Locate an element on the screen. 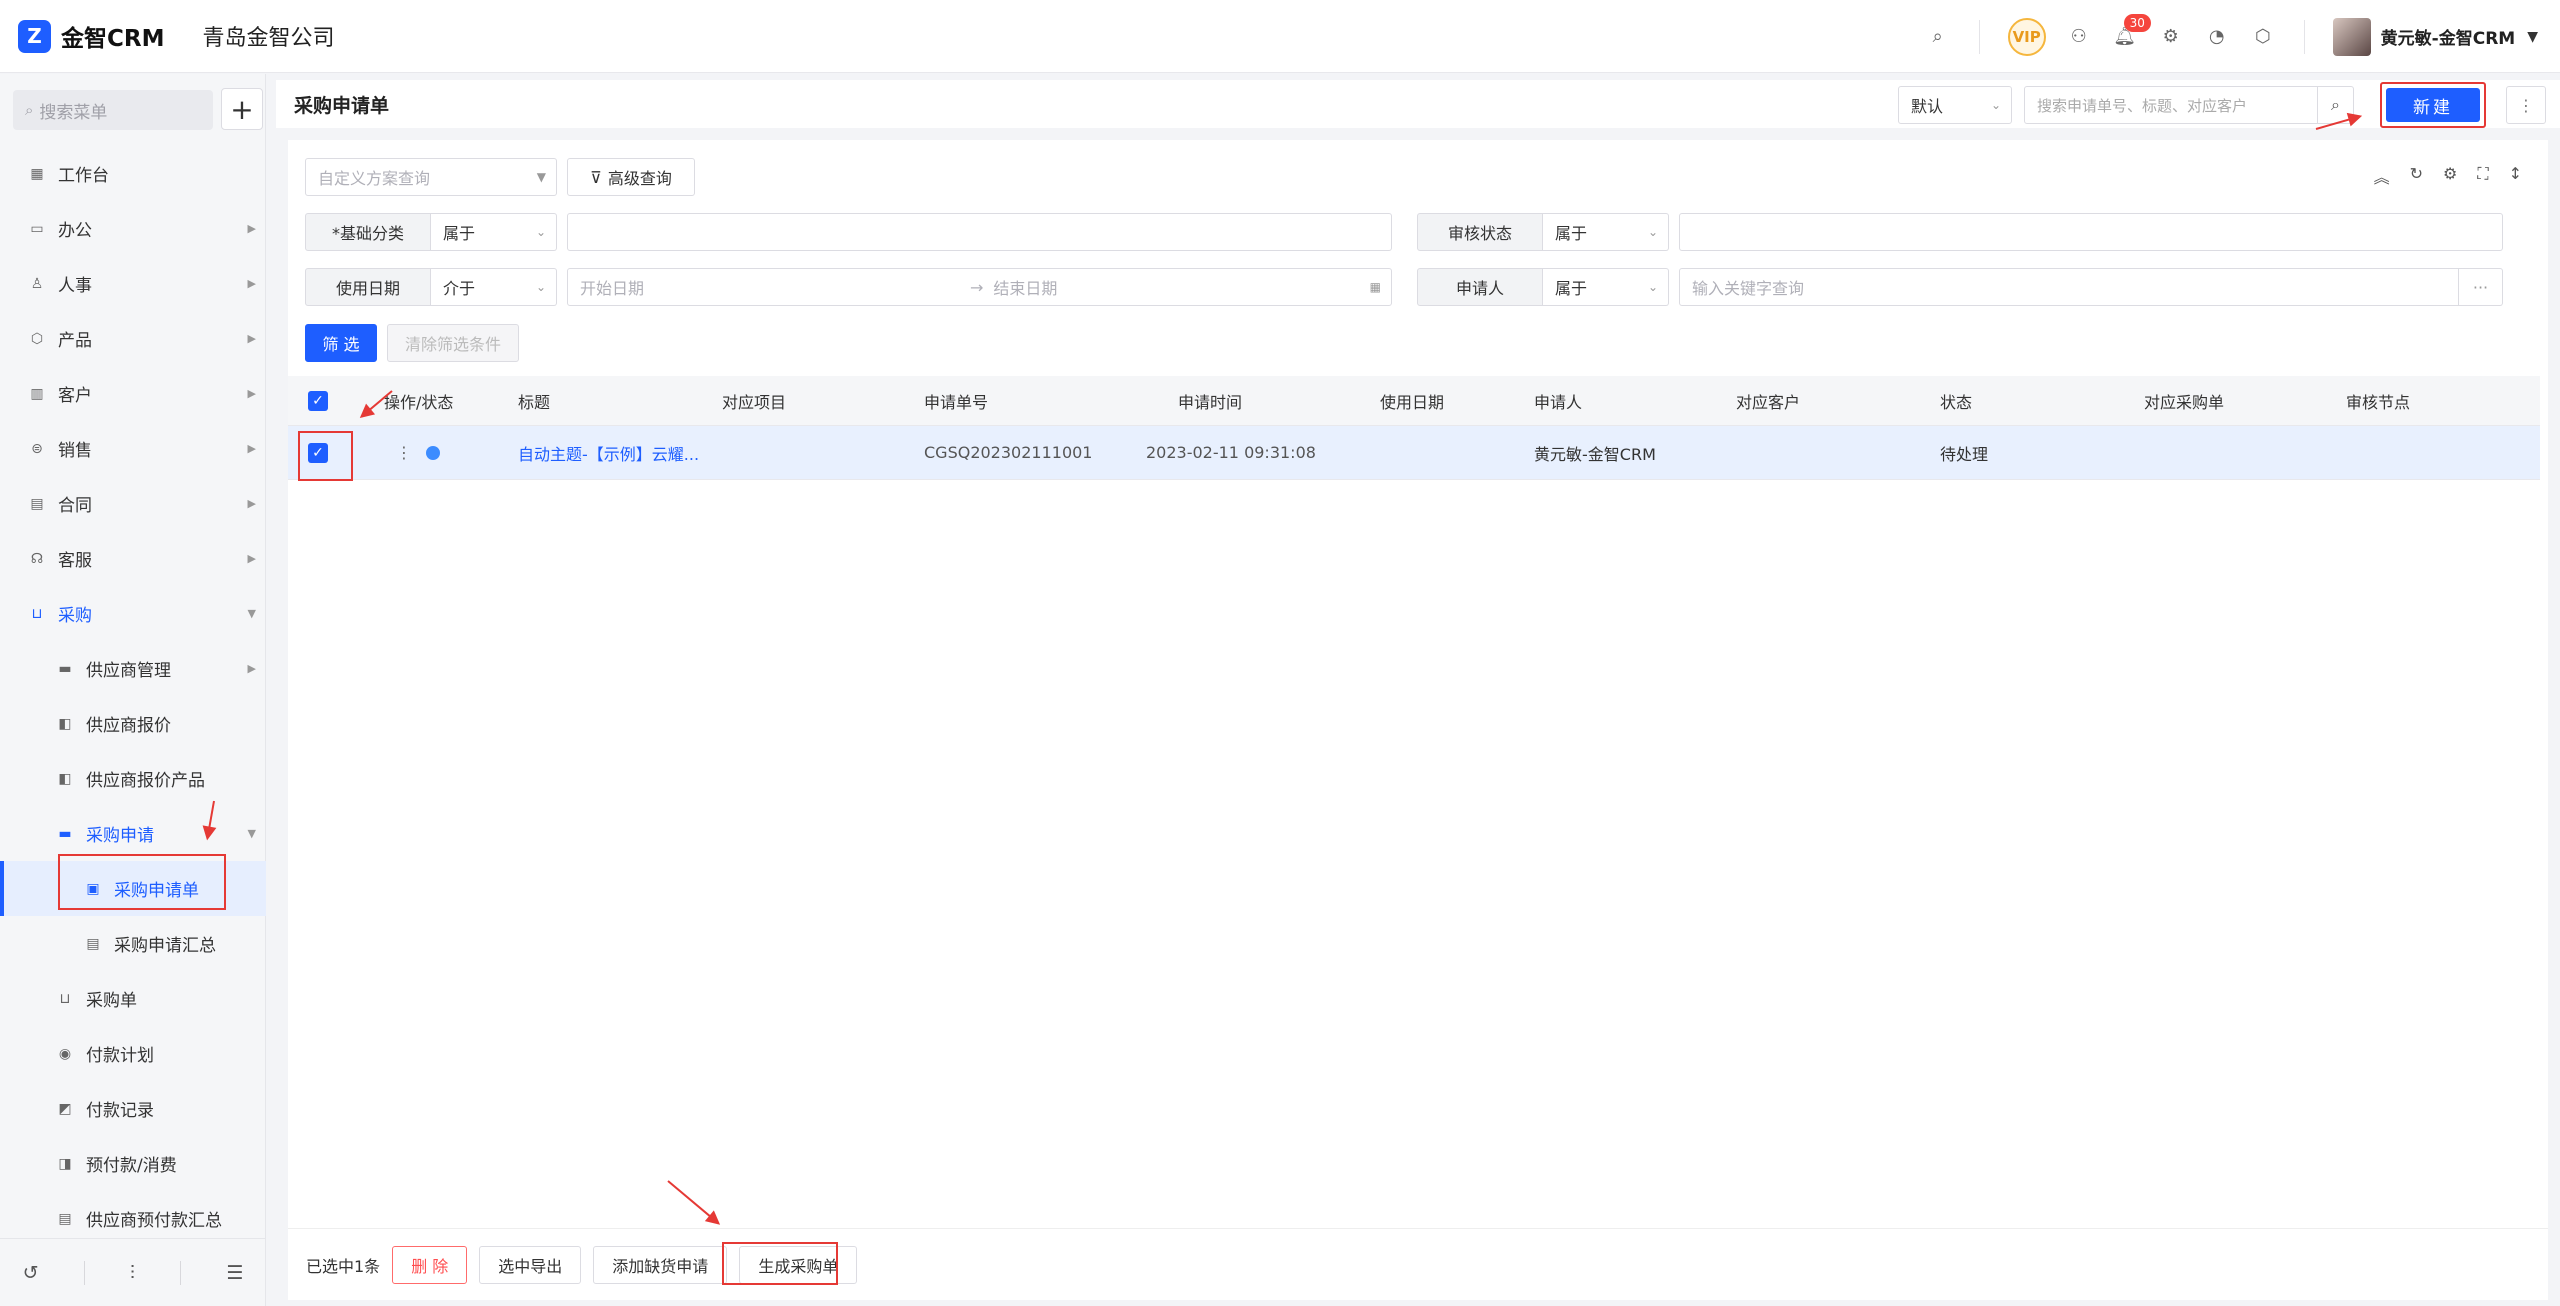 The width and height of the screenshot is (2560, 1306). pie-chart-icon: ◔ is located at coordinates (2217, 37).